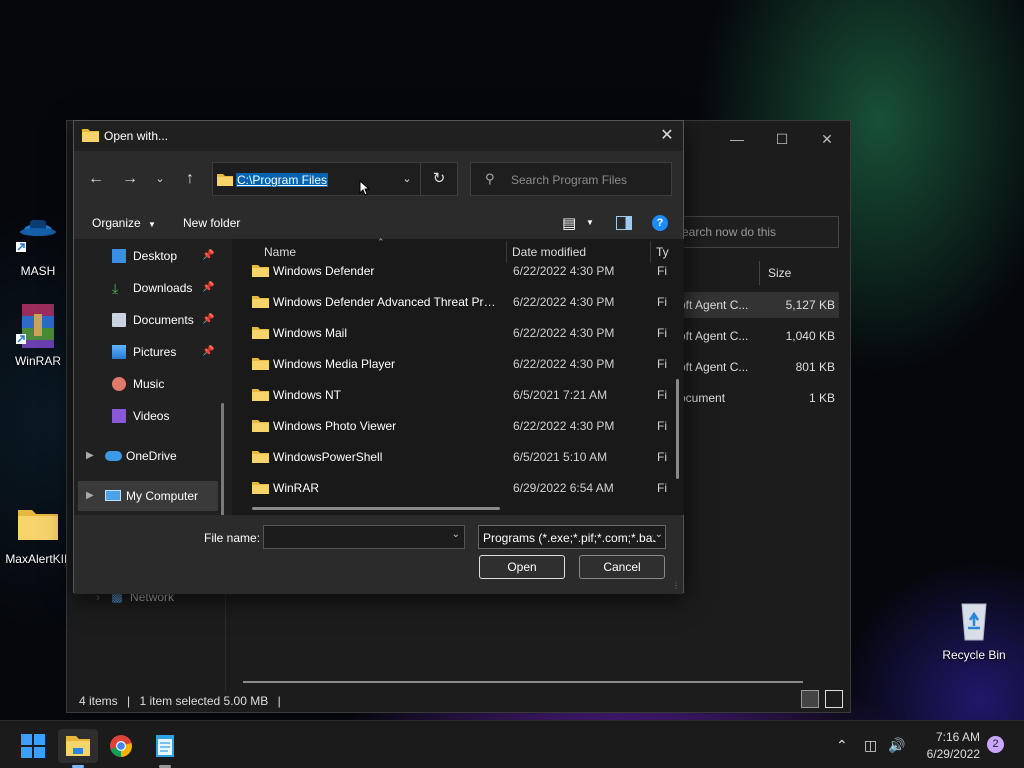 Image resolution: width=1024 pixels, height=768 pixels. What do you see at coordinates (950, 744) in the screenshot?
I see `clock: 7:16 AM 6/29/2022` at bounding box center [950, 744].